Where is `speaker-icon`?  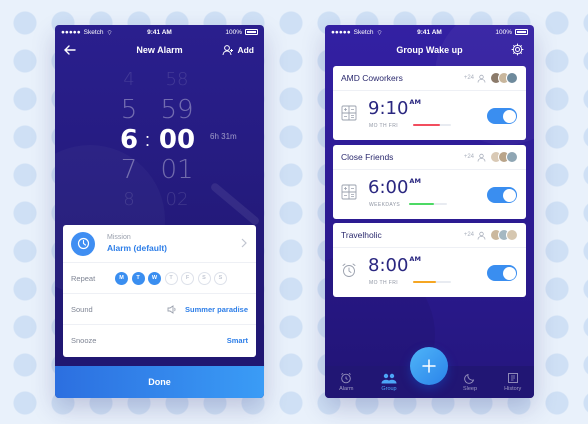
speaker-icon is located at coordinates (171, 309).